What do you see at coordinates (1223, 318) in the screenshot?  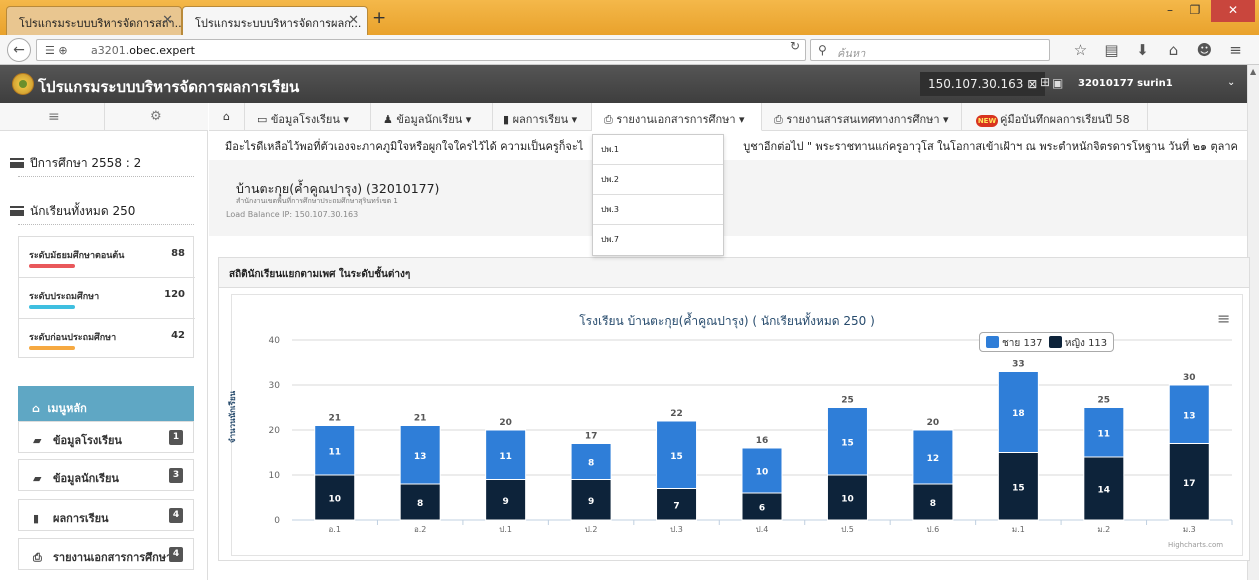 I see `chart-menu-icon: ≡` at bounding box center [1223, 318].